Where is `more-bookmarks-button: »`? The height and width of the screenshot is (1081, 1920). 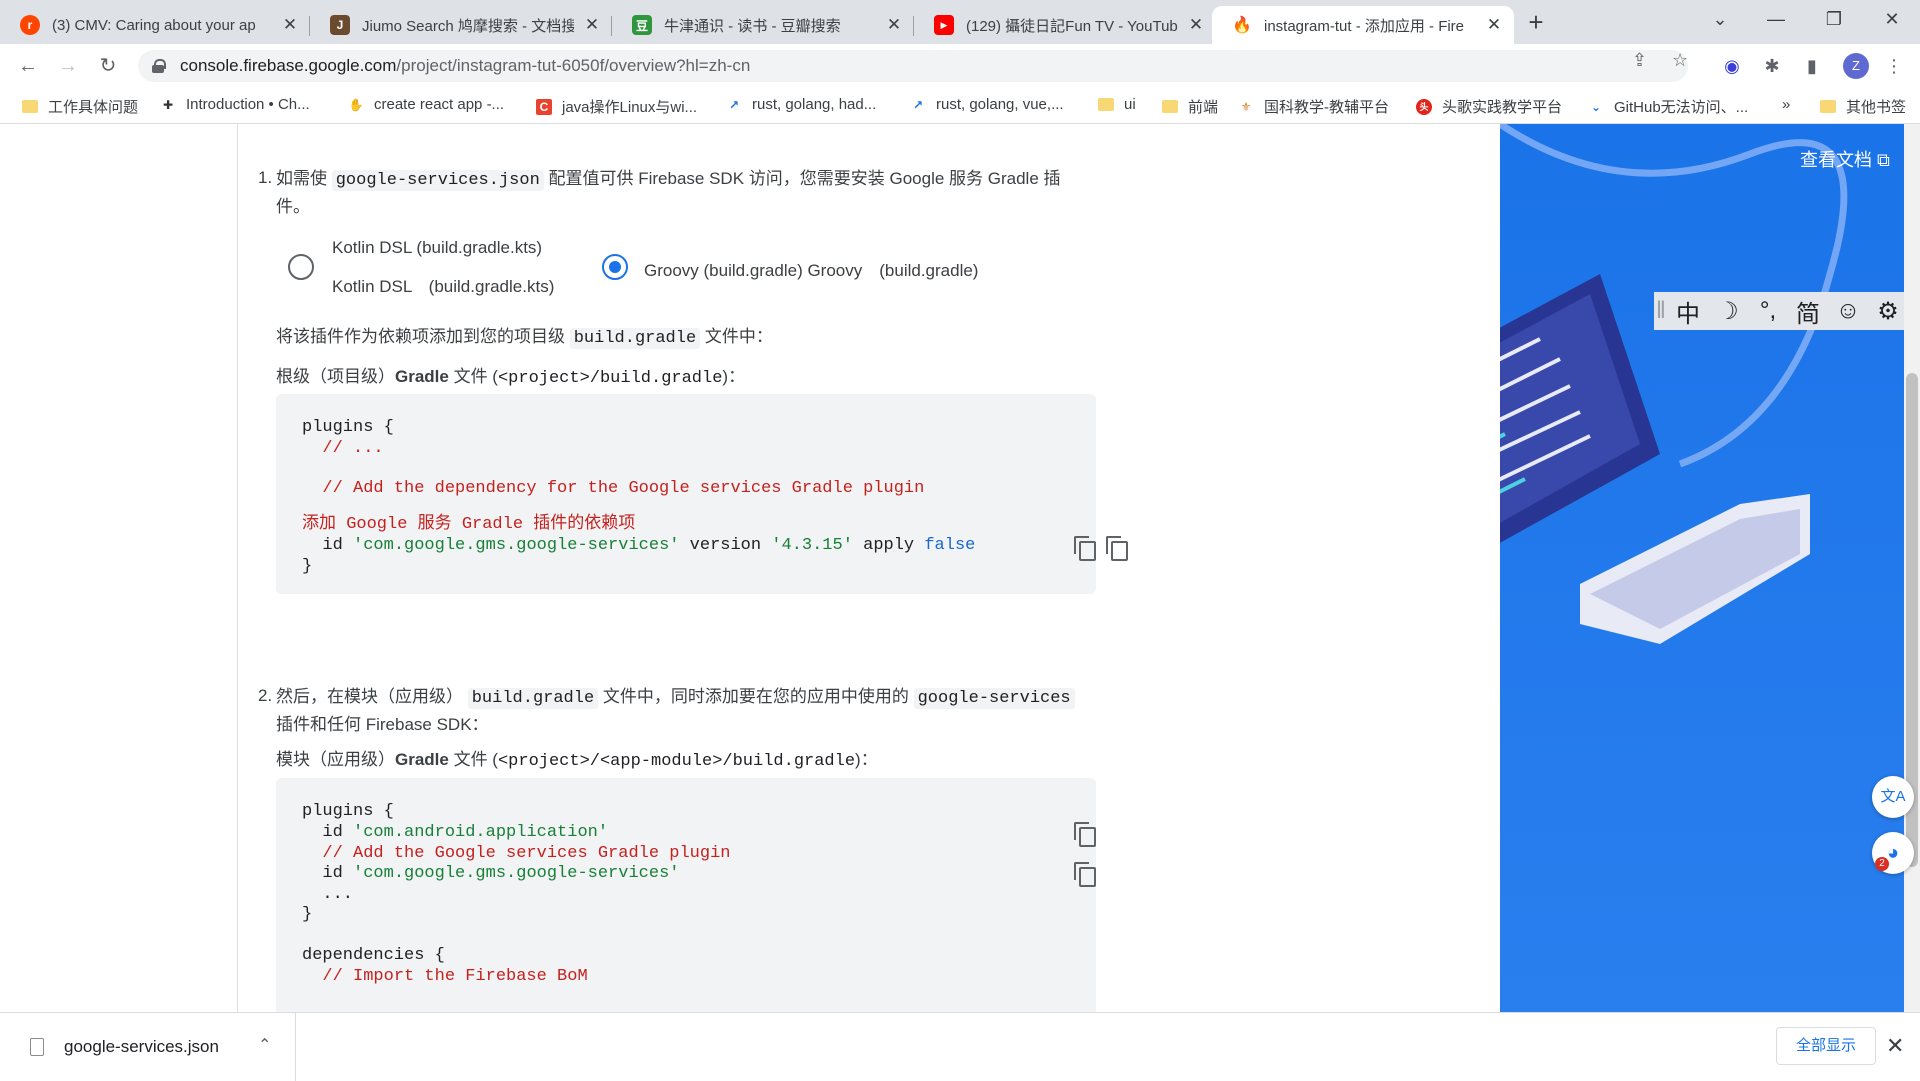
more-bookmarks-button: » is located at coordinates (1786, 104).